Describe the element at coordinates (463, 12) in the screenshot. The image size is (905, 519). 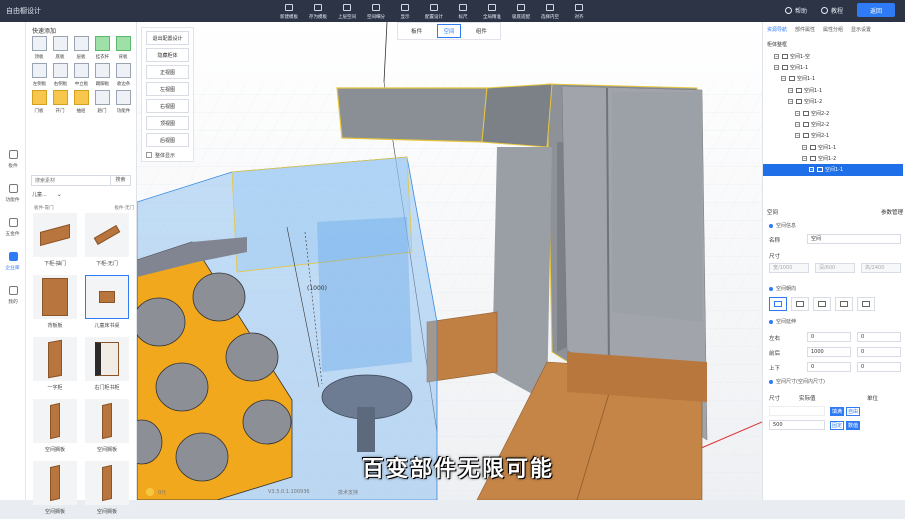
I see `tool-ruler: 标尺` at that location.